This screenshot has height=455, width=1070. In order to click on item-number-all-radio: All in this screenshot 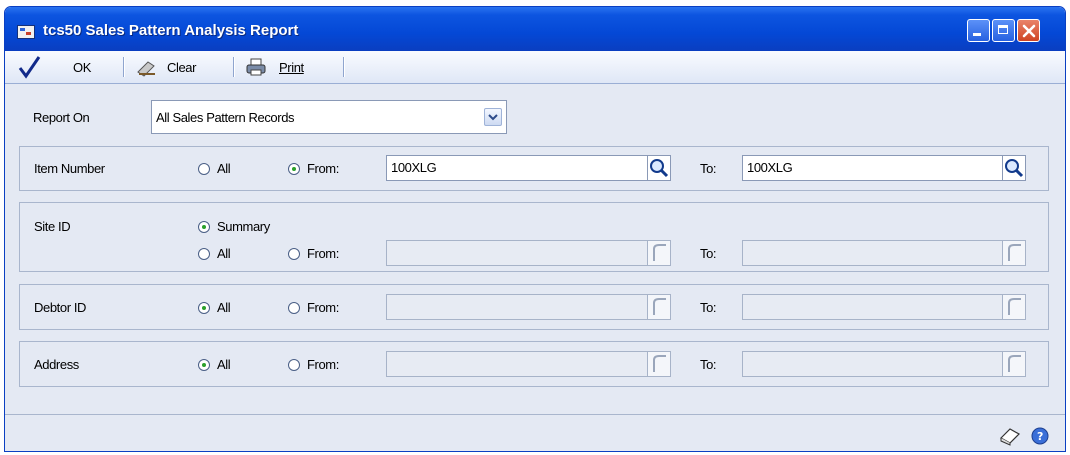, I will do `click(214, 168)`.